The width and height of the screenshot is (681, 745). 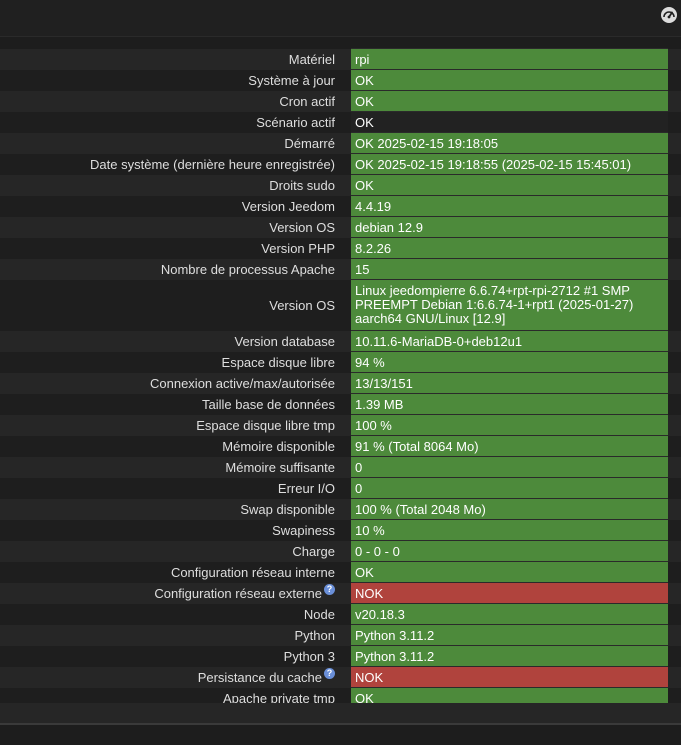 I want to click on row-label-text: Charge, so click(x=313, y=551).